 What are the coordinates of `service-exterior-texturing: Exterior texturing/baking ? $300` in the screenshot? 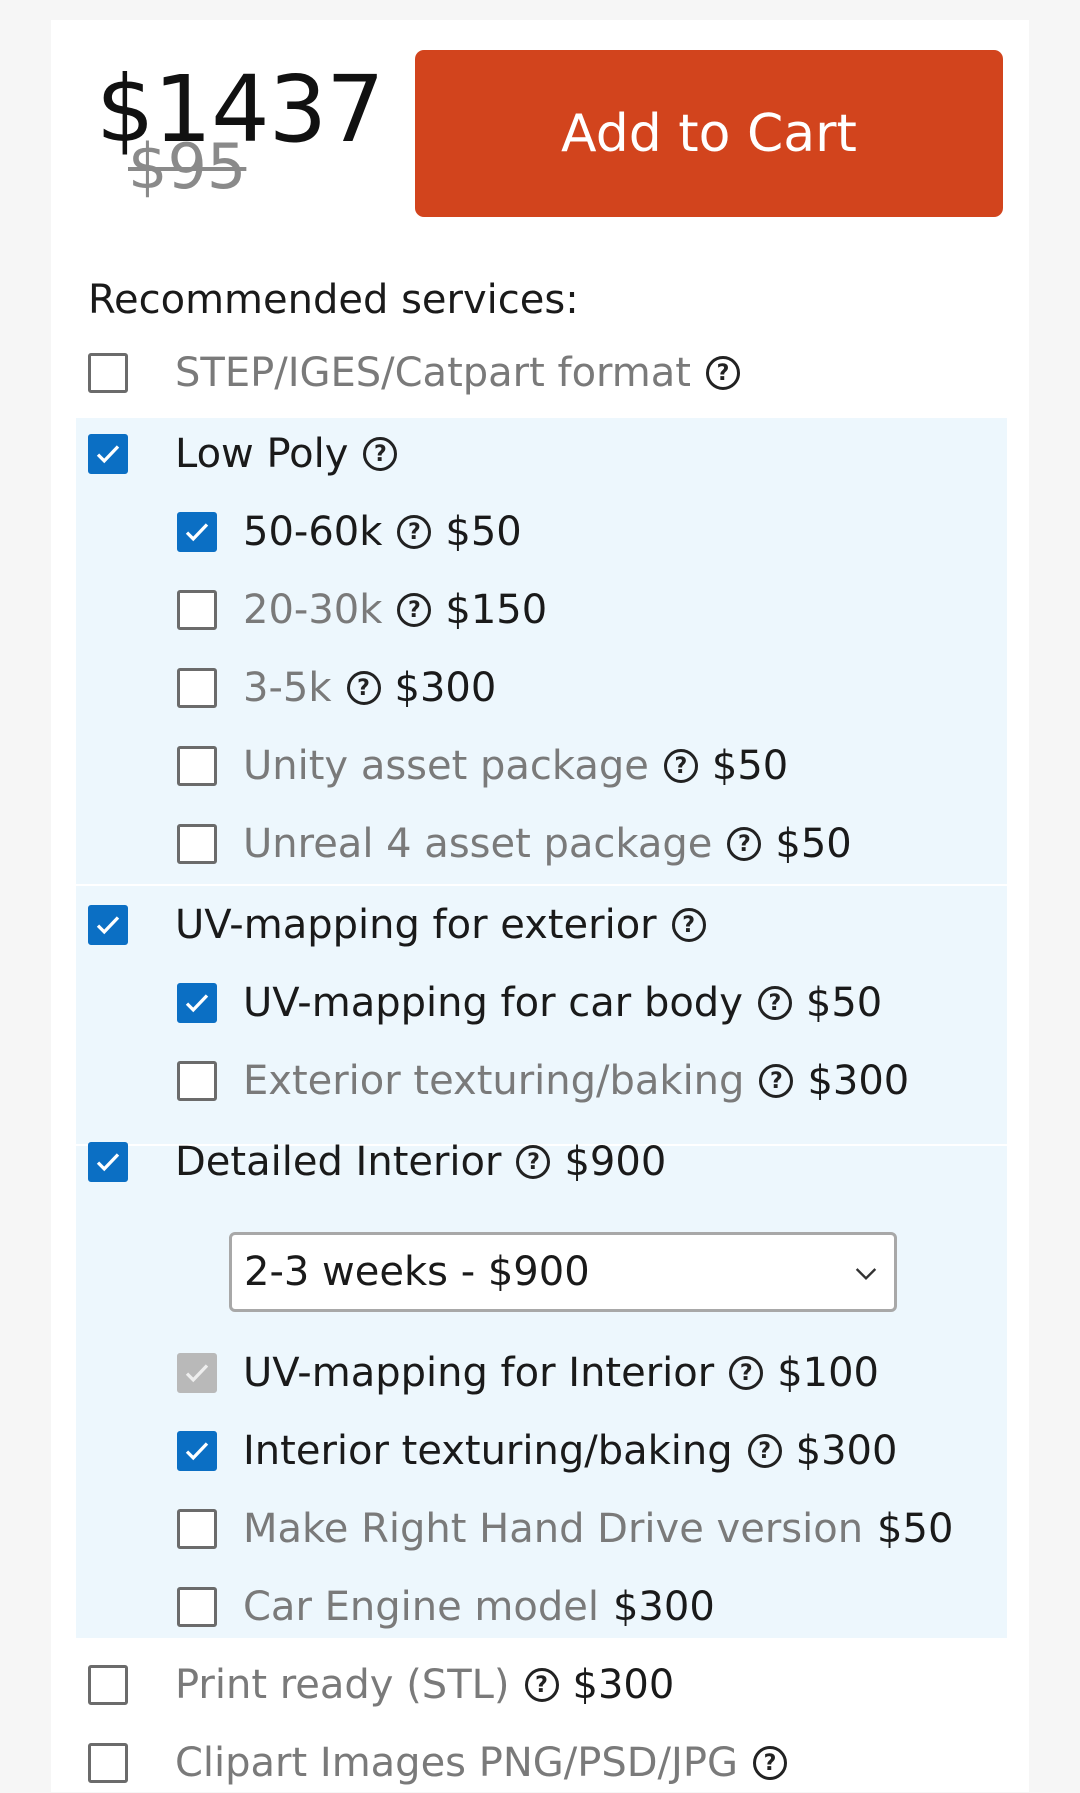 It's located at (543, 1081).